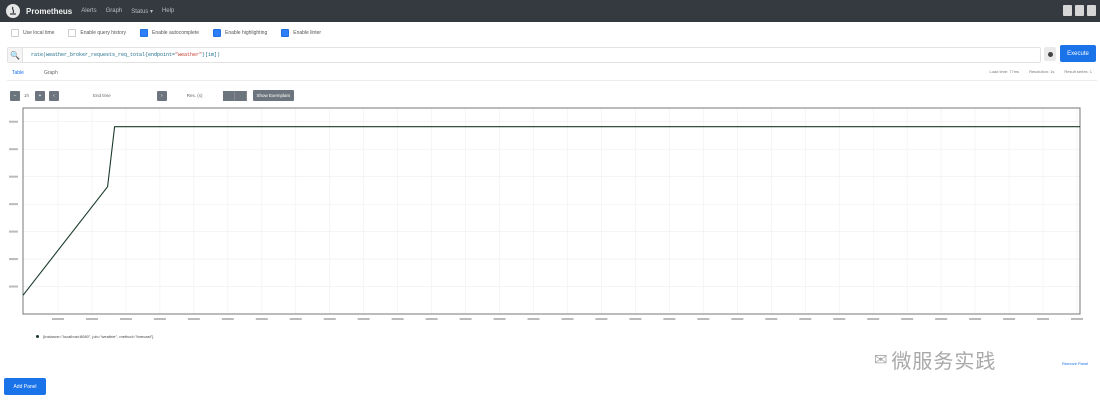  Describe the element at coordinates (944, 361) in the screenshot. I see `watermark-text: 微服务实践` at that location.